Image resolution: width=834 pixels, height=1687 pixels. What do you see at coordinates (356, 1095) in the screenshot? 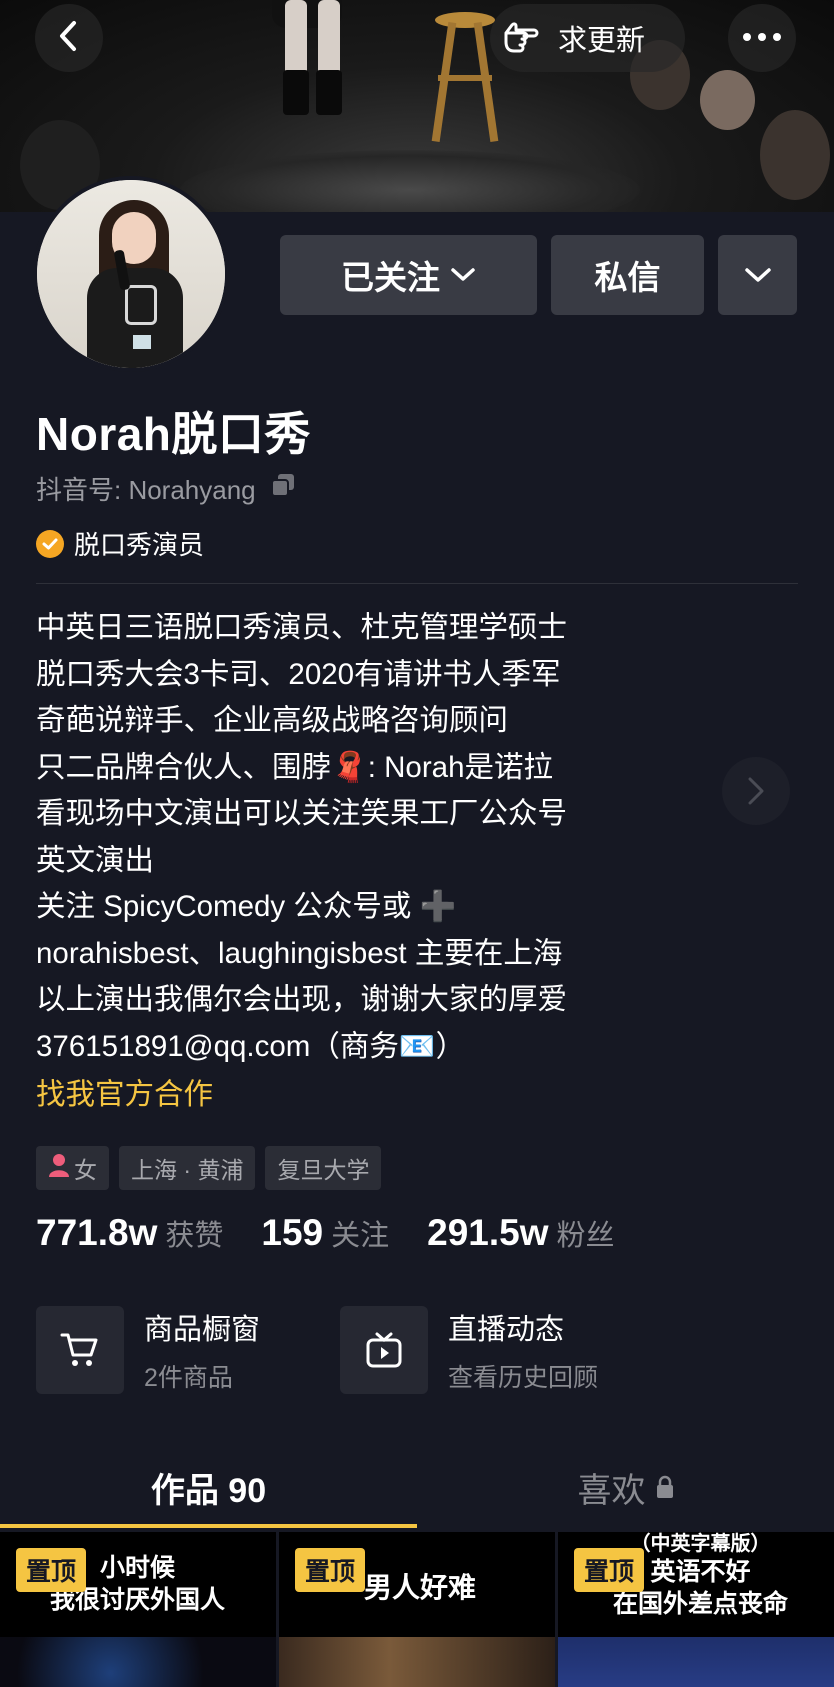
I see `official-cooperation-link: 找我官方合作` at bounding box center [356, 1095].